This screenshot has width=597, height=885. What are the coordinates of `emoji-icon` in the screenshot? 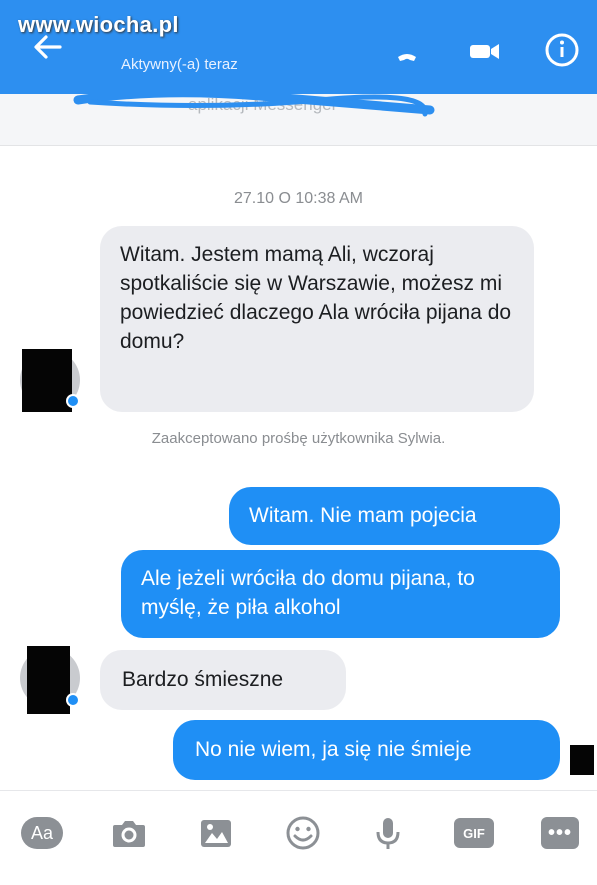 It's located at (303, 833).